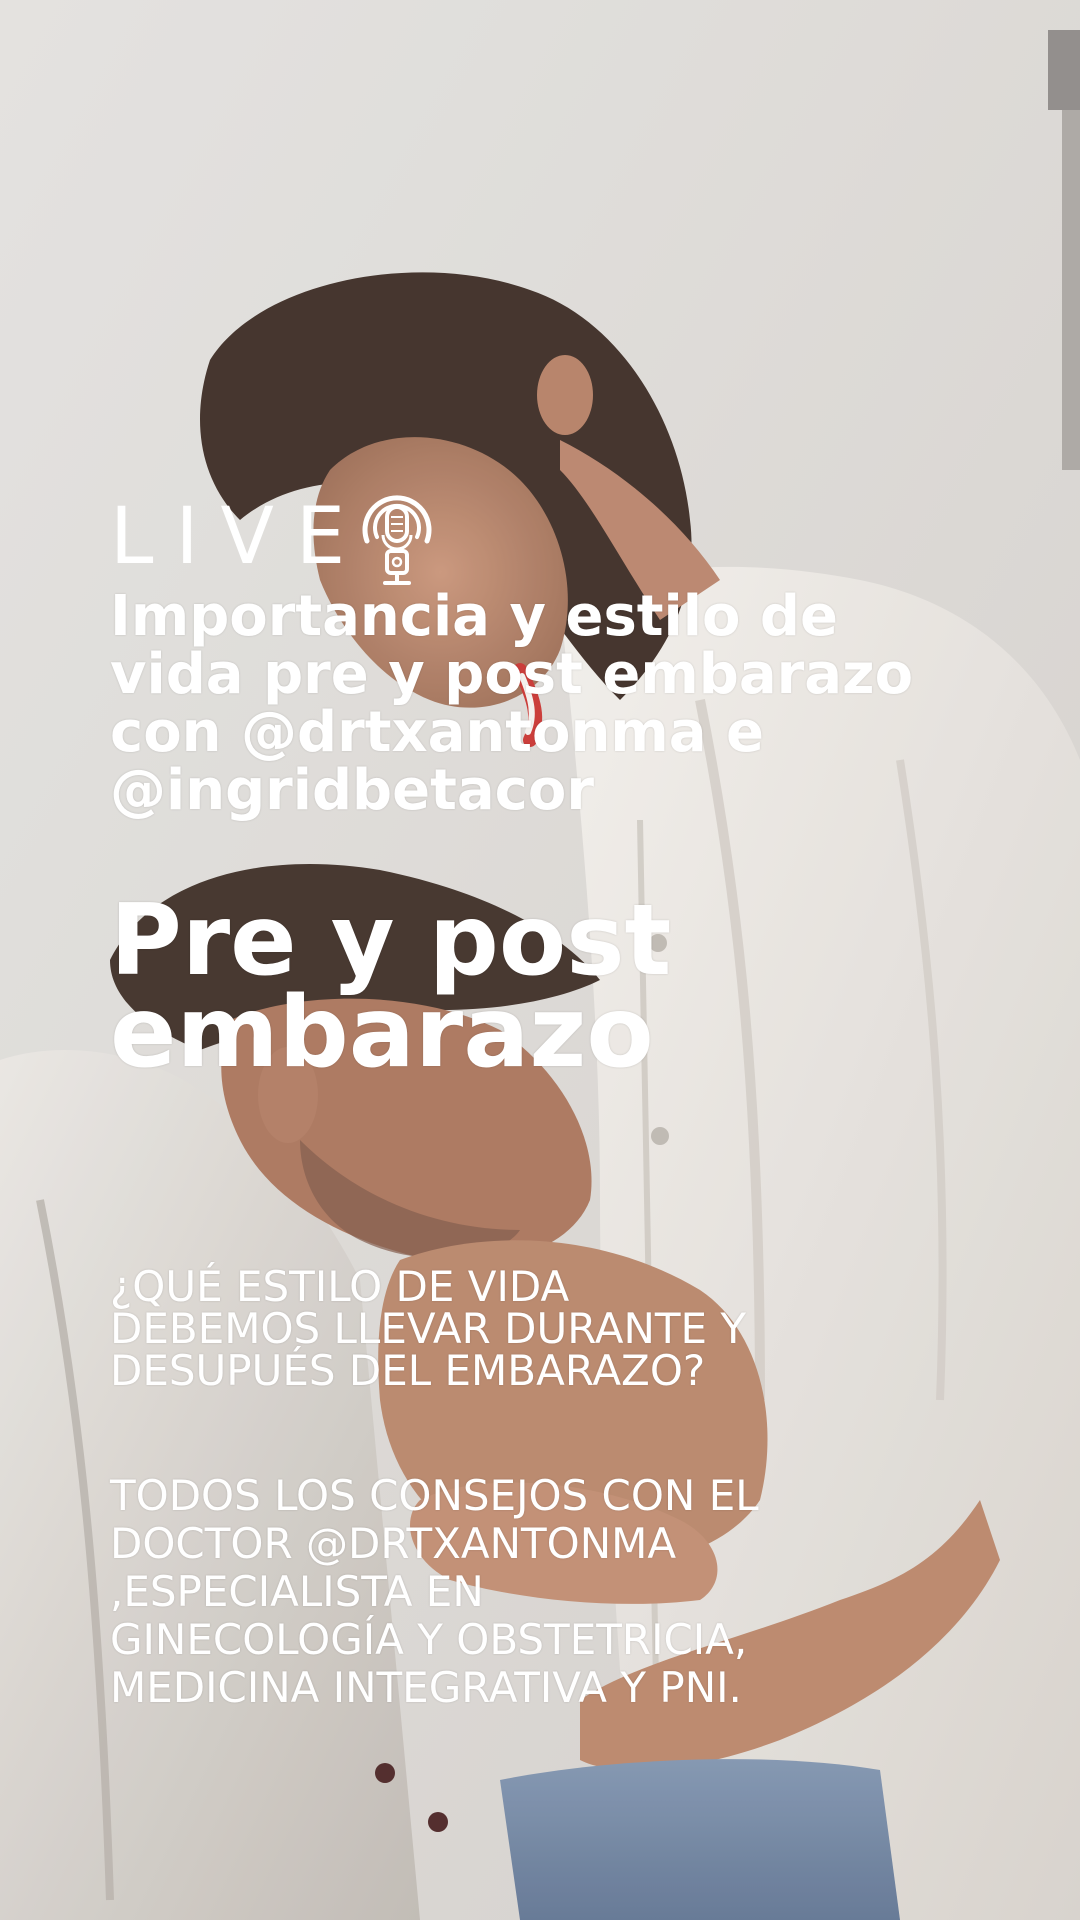 The height and width of the screenshot is (1920, 1080). What do you see at coordinates (408, 1370) in the screenshot?
I see `question-line: DESUPUÉS DEL EMBARAZO?` at bounding box center [408, 1370].